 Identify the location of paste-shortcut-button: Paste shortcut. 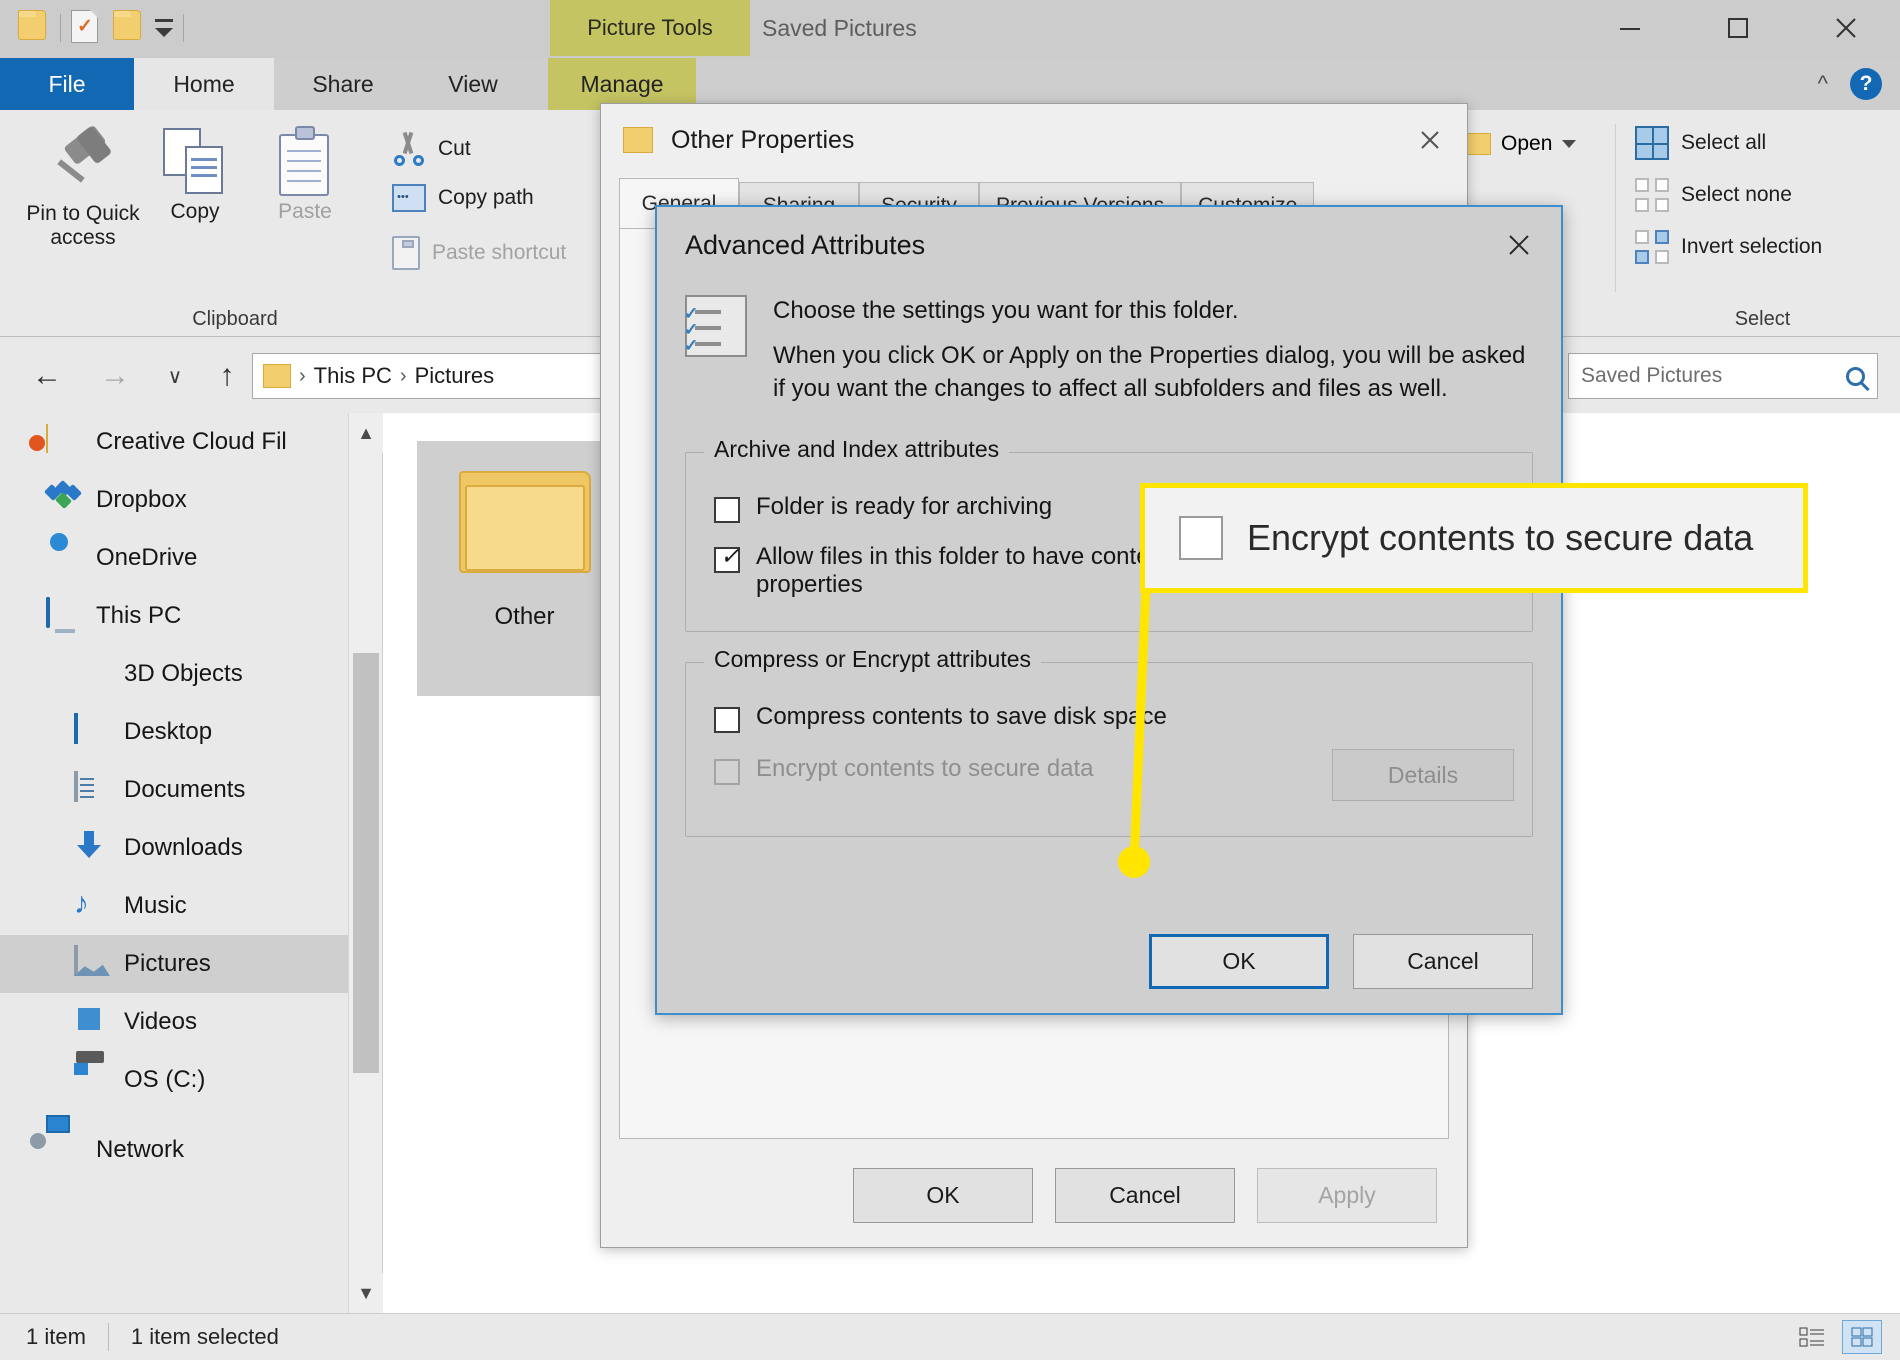
(479, 253).